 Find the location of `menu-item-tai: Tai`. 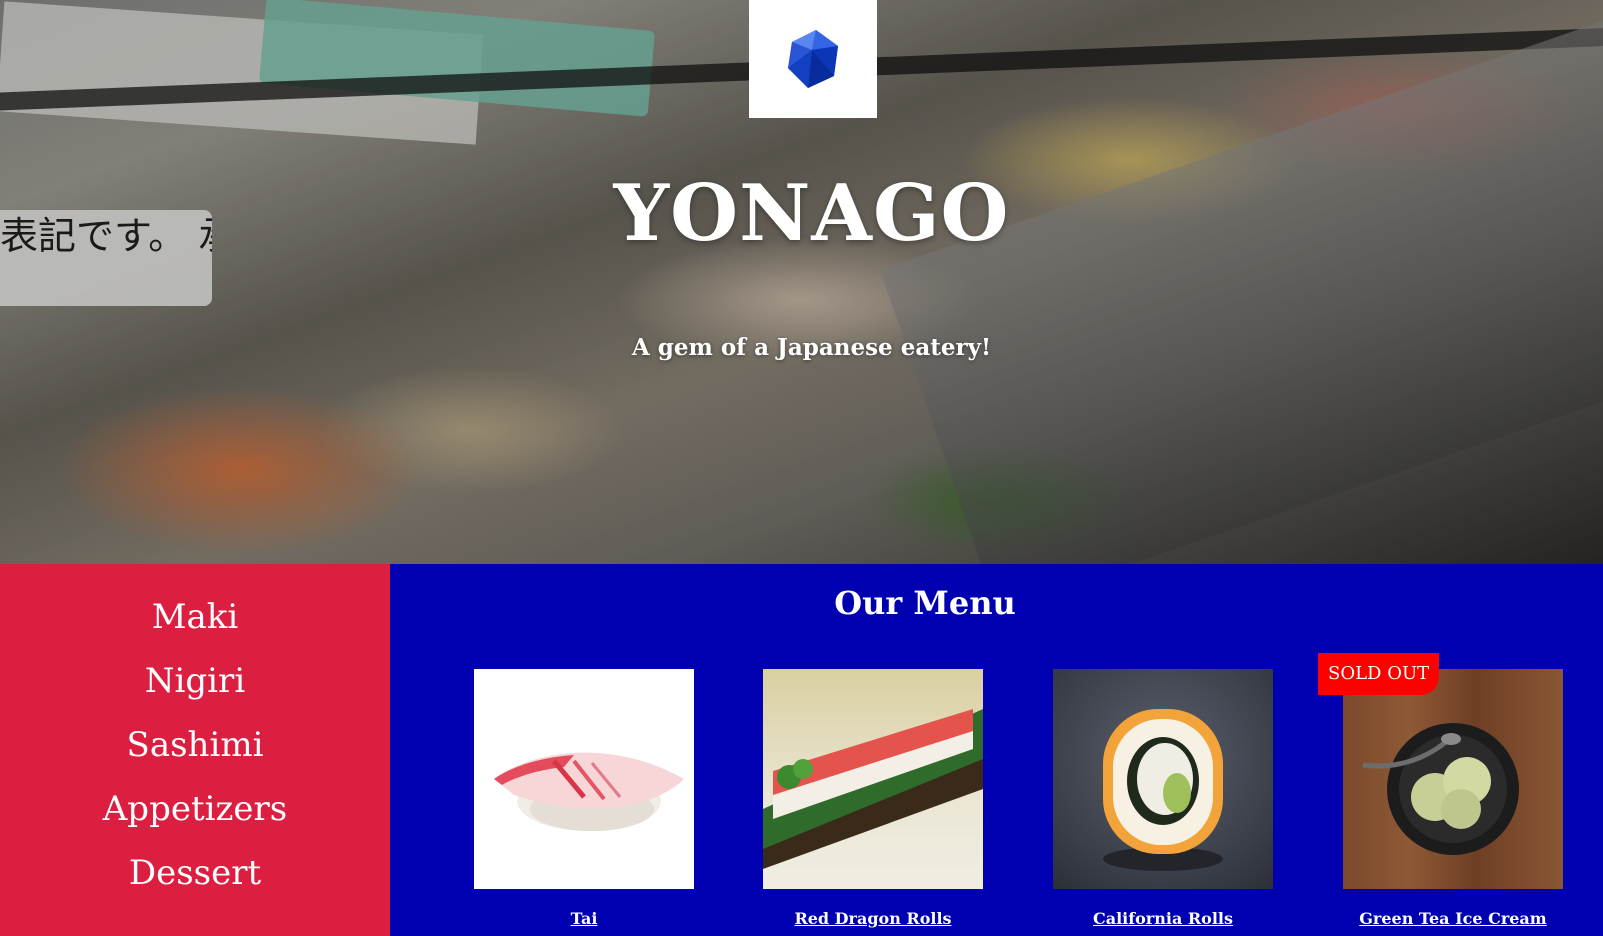

menu-item-tai: Tai is located at coordinates (584, 798).